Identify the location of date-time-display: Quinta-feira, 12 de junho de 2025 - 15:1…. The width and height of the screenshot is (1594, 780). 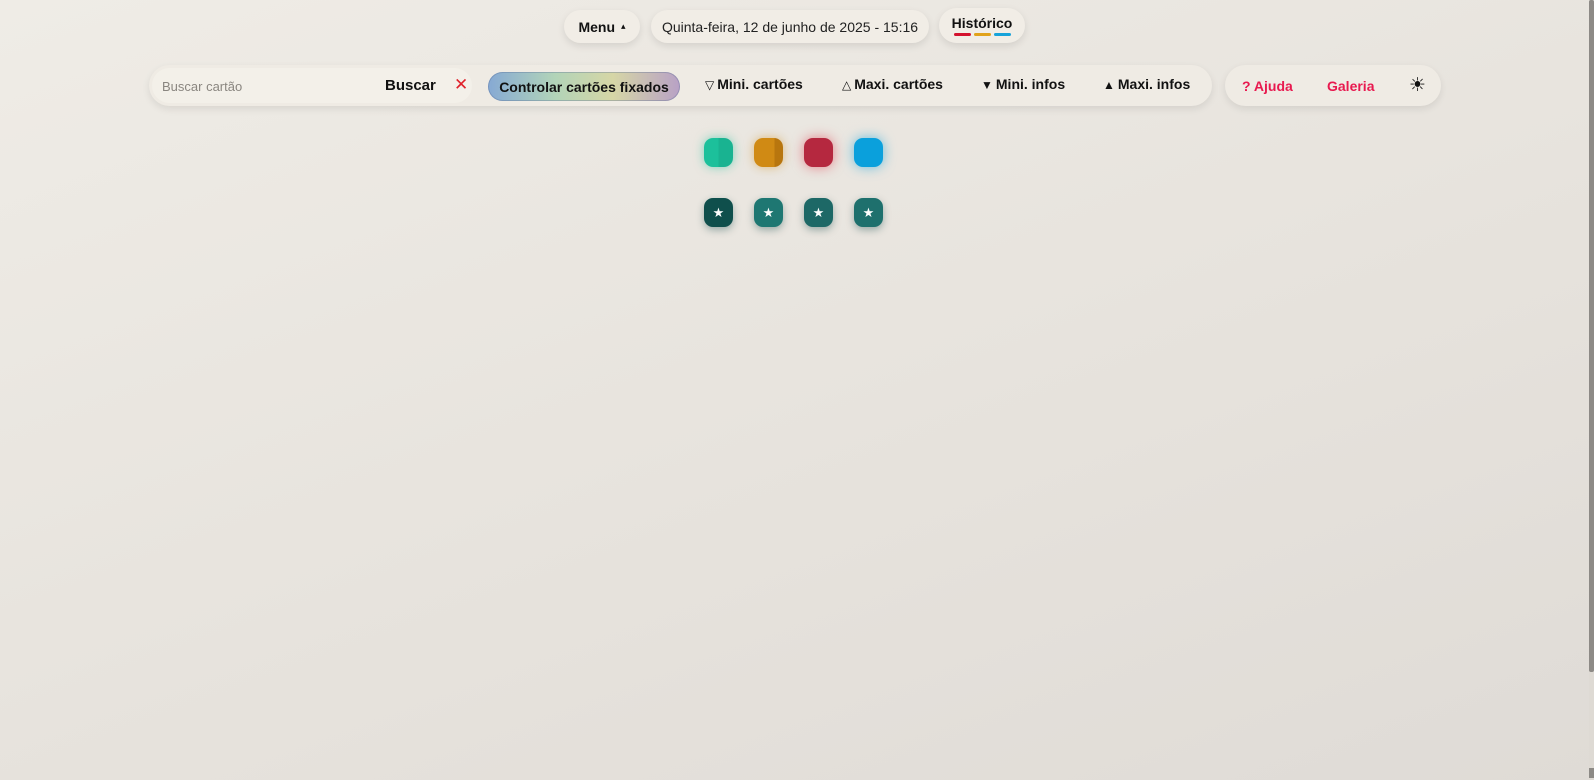
(790, 26).